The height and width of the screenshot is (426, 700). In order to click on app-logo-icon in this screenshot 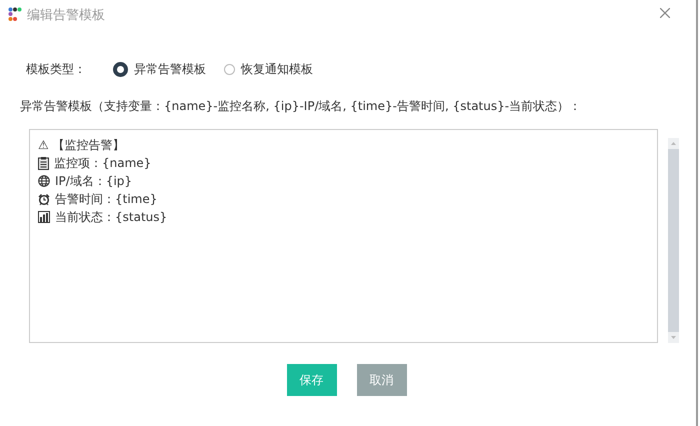, I will do `click(15, 15)`.